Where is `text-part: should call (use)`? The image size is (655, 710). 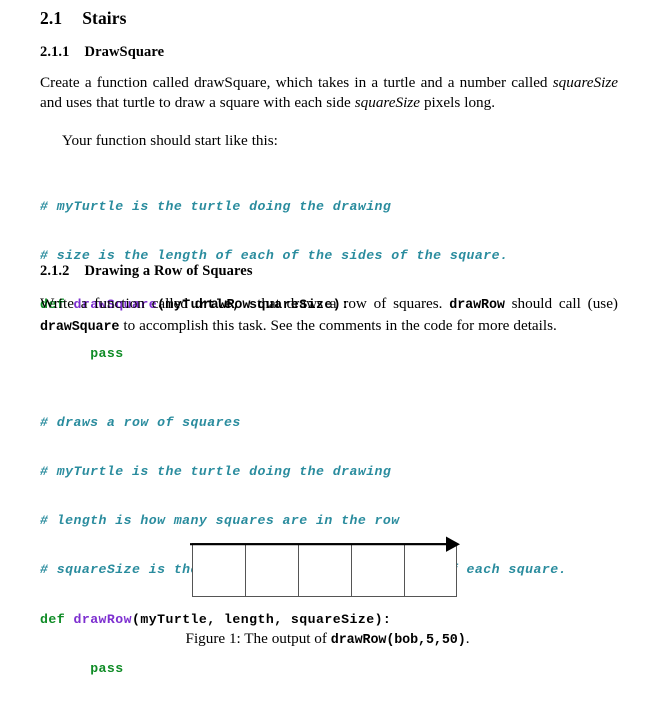
text-part: should call (use) is located at coordinates (561, 303).